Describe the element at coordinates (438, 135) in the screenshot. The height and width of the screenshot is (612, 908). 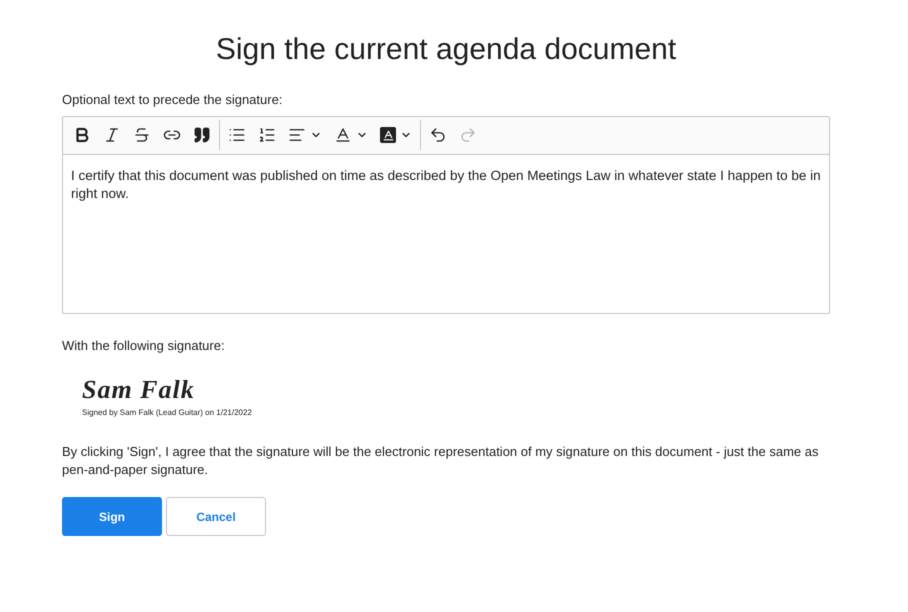
I see `undo-icon` at that location.